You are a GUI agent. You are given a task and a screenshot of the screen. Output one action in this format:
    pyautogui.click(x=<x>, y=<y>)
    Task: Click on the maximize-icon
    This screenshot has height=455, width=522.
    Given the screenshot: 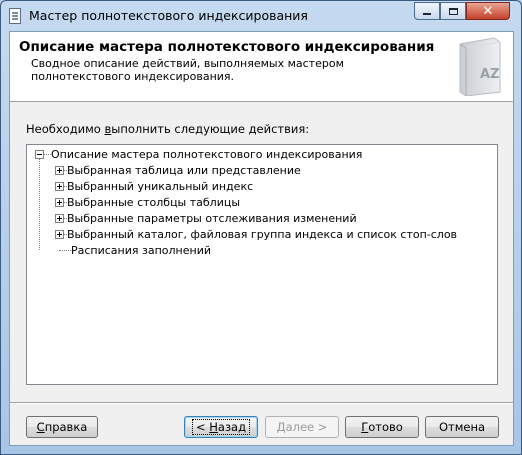 What is the action you would take?
    pyautogui.click(x=453, y=11)
    